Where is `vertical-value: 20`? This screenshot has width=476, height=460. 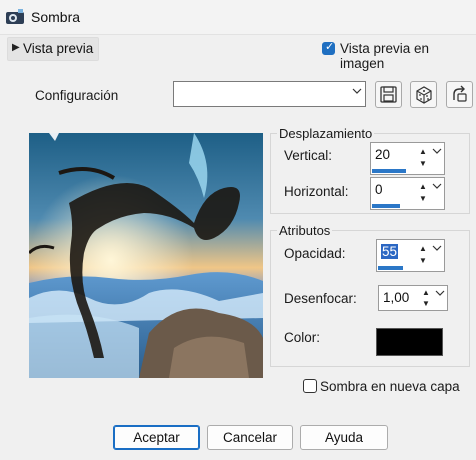
vertical-value: 20 is located at coordinates (383, 154).